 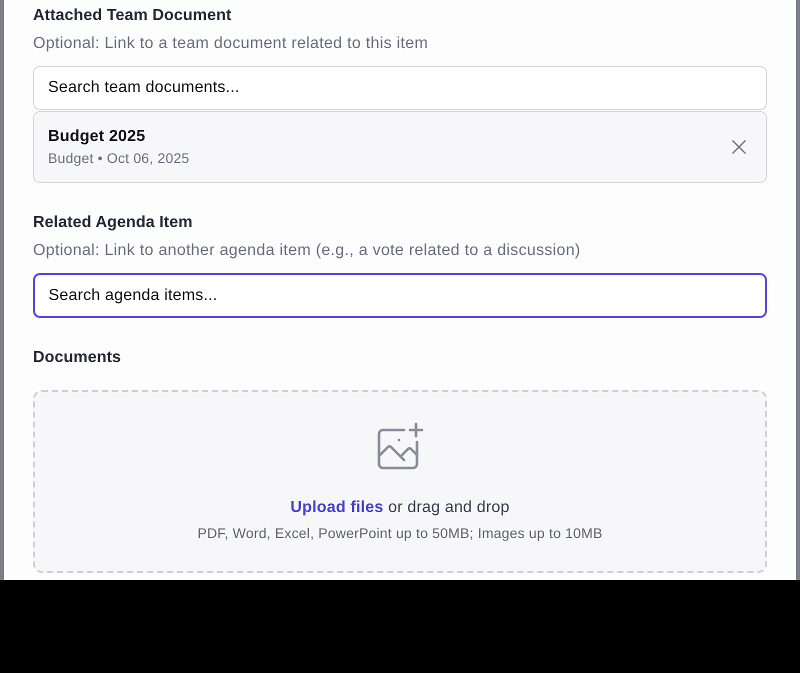 What do you see at coordinates (307, 251) in the screenshot?
I see `field-hint: Optional: Link to another agenda item (e.g., a vote related to a discussion)` at bounding box center [307, 251].